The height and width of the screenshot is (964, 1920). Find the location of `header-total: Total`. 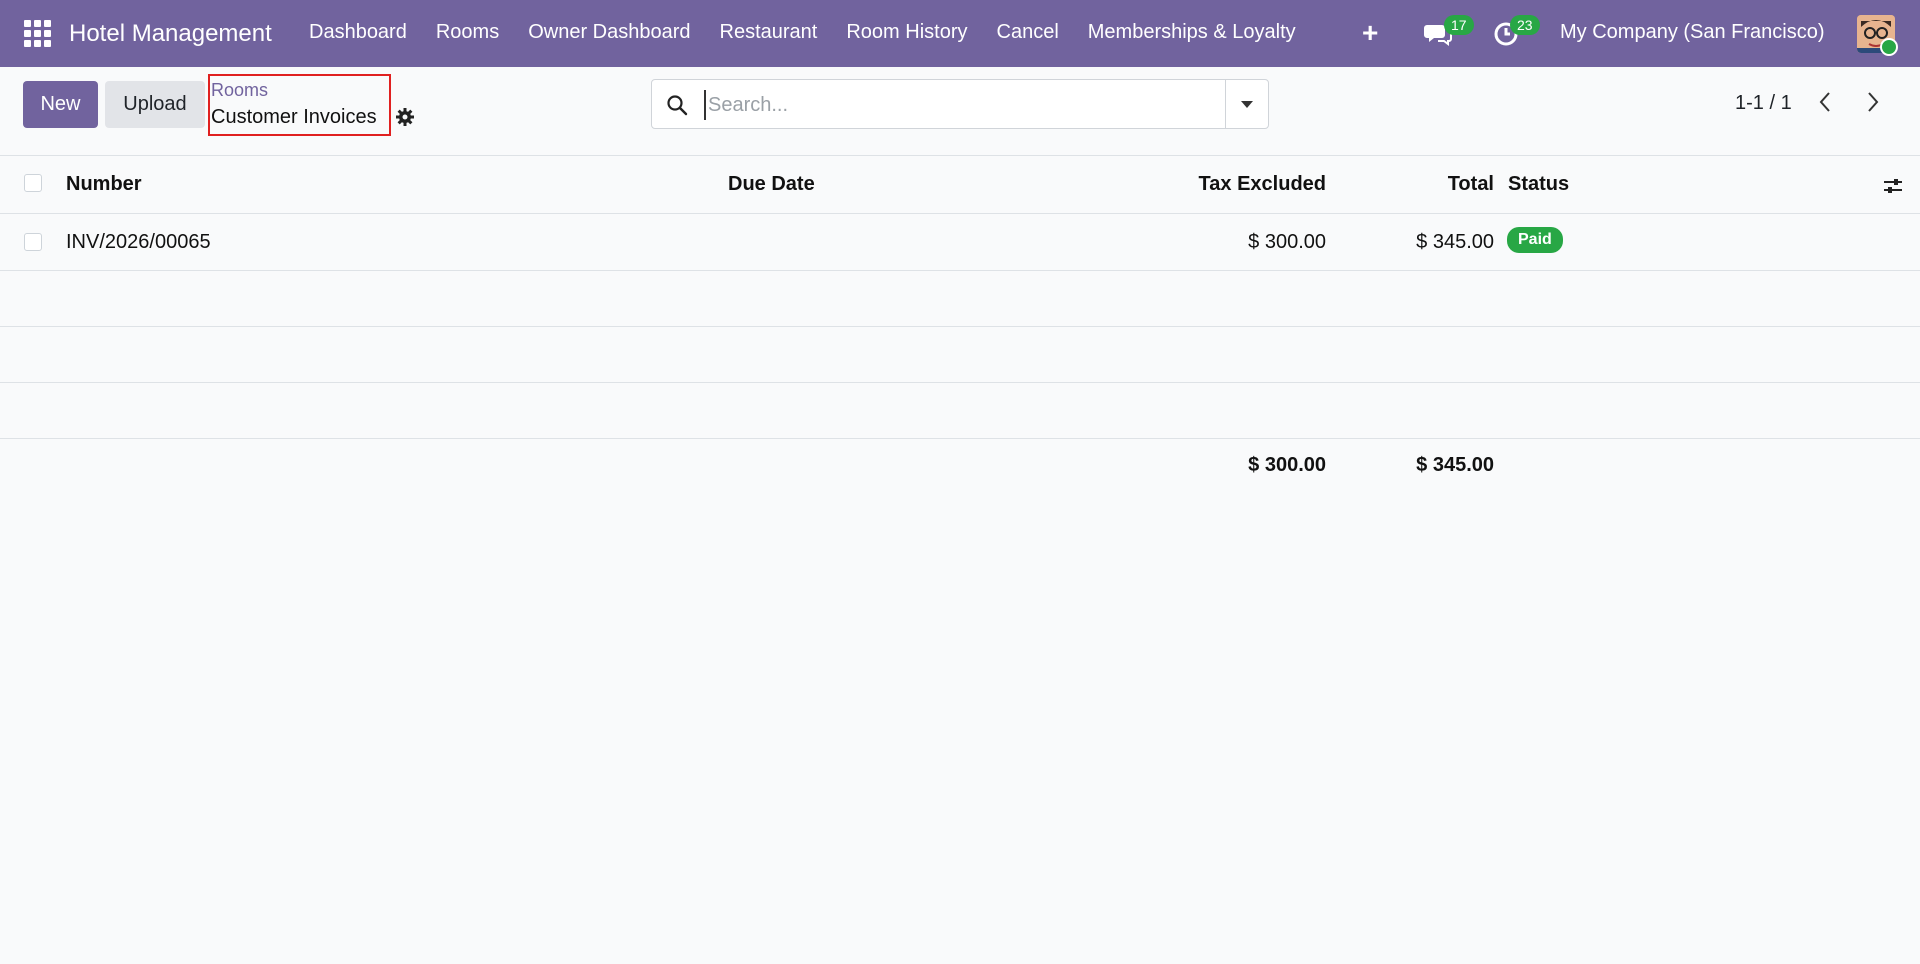

header-total: Total is located at coordinates (1471, 184).